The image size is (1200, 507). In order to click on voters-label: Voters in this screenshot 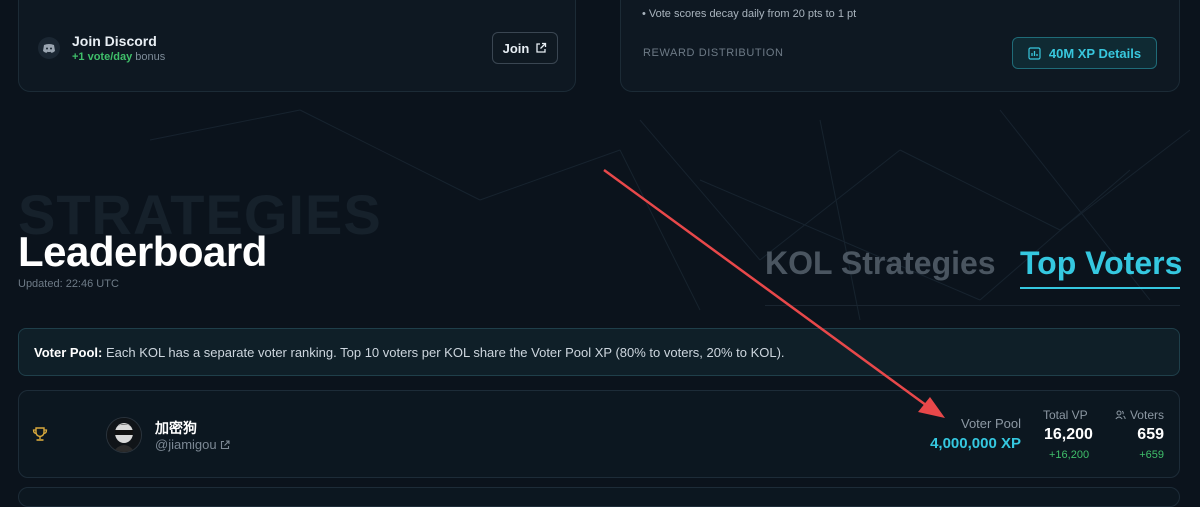, I will do `click(1146, 415)`.